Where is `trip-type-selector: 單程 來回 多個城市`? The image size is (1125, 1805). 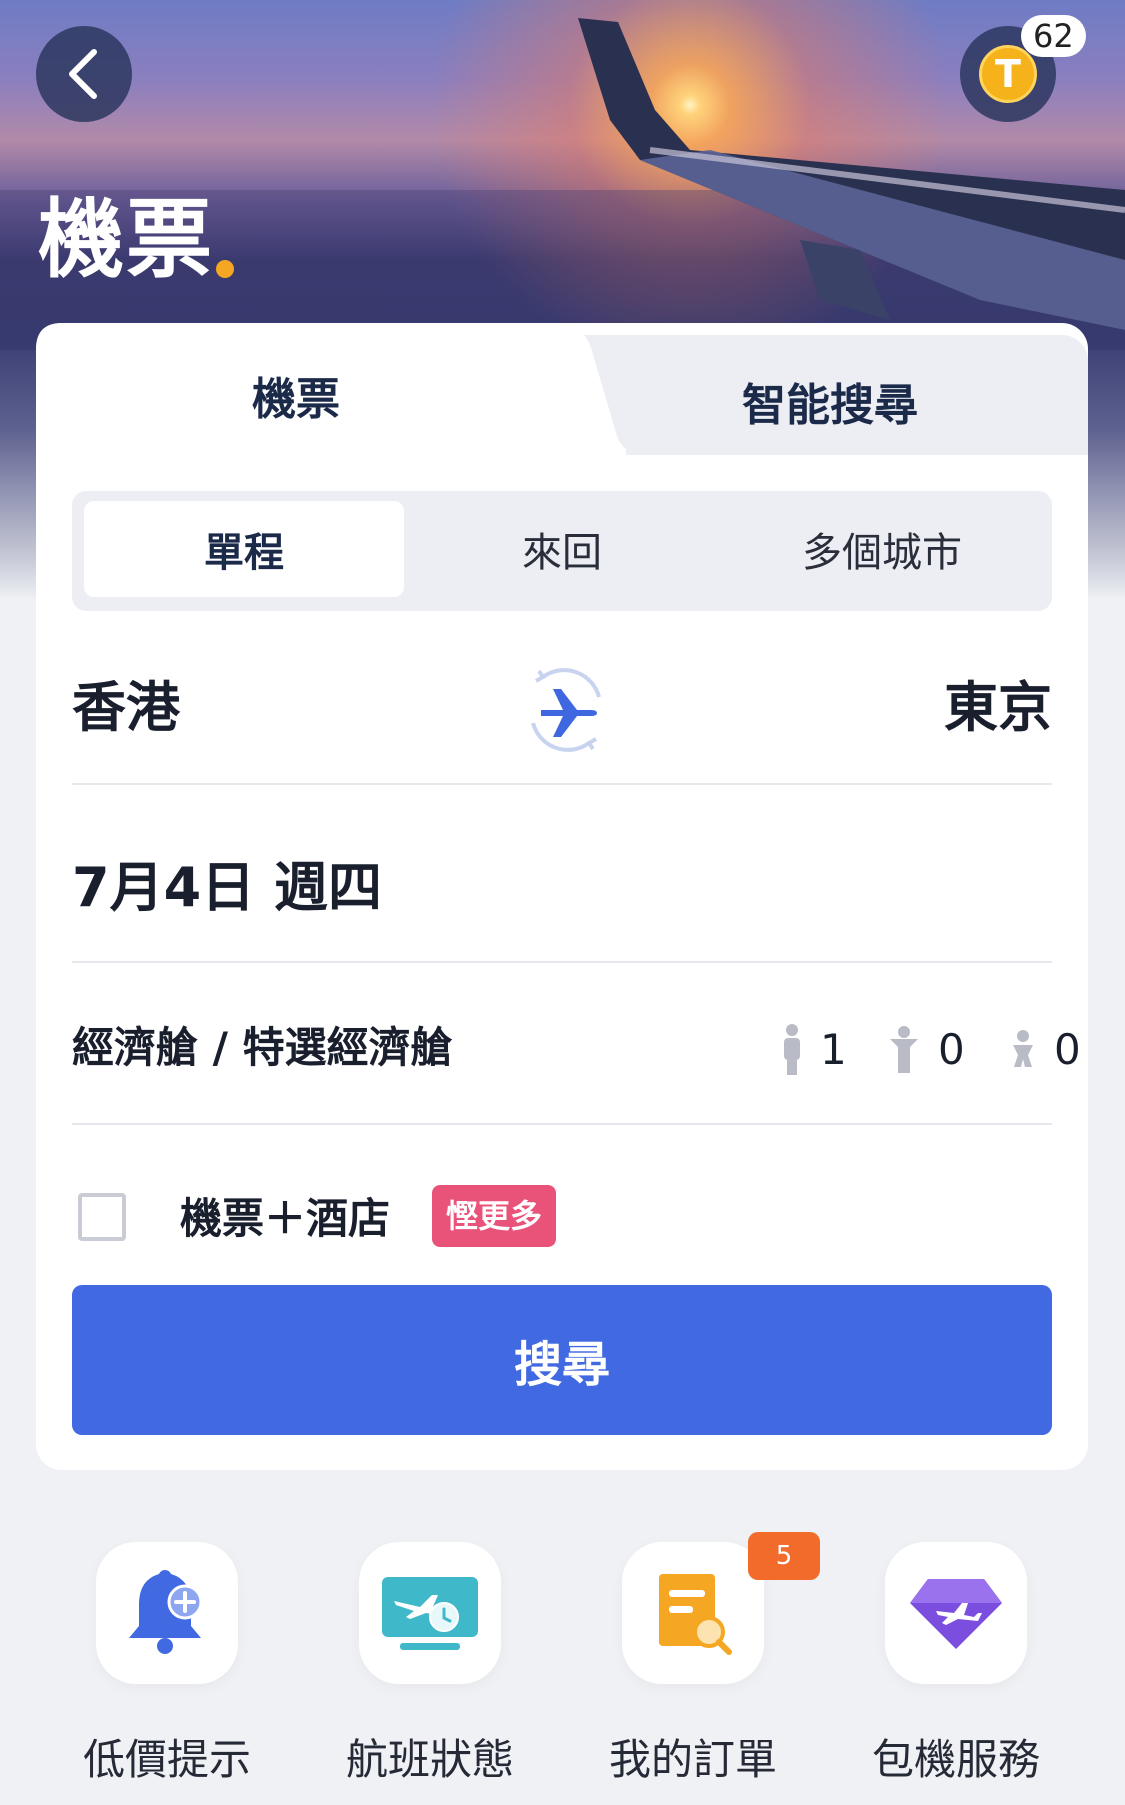 trip-type-selector: 單程 來回 多個城市 is located at coordinates (562, 551).